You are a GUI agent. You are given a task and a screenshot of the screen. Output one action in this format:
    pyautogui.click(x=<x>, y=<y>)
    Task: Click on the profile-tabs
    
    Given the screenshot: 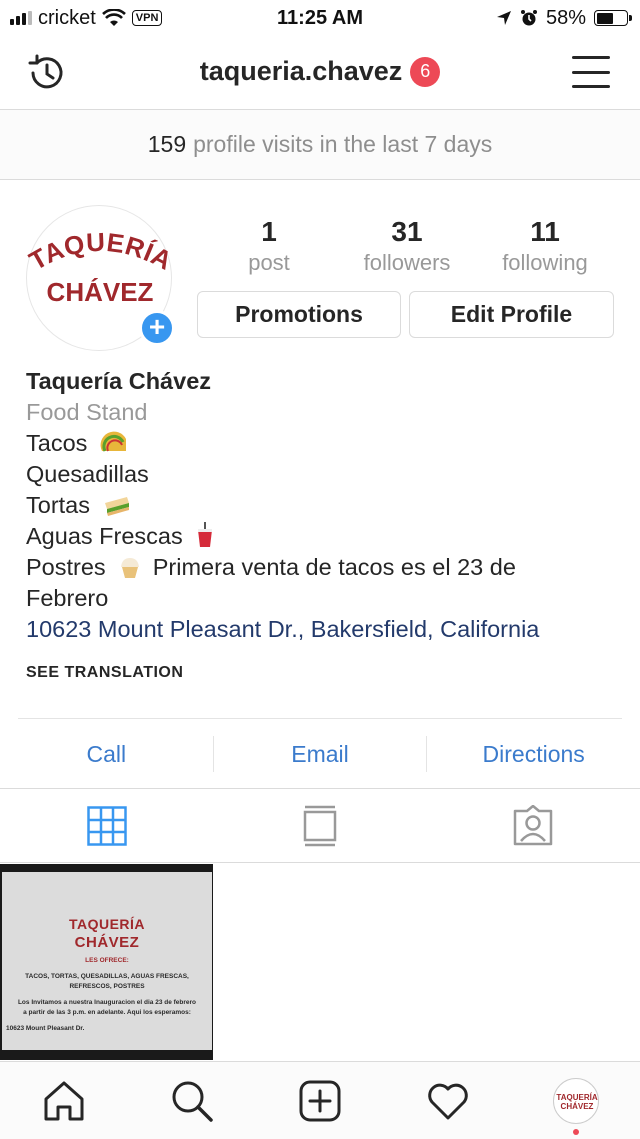 What is the action you would take?
    pyautogui.click(x=320, y=825)
    